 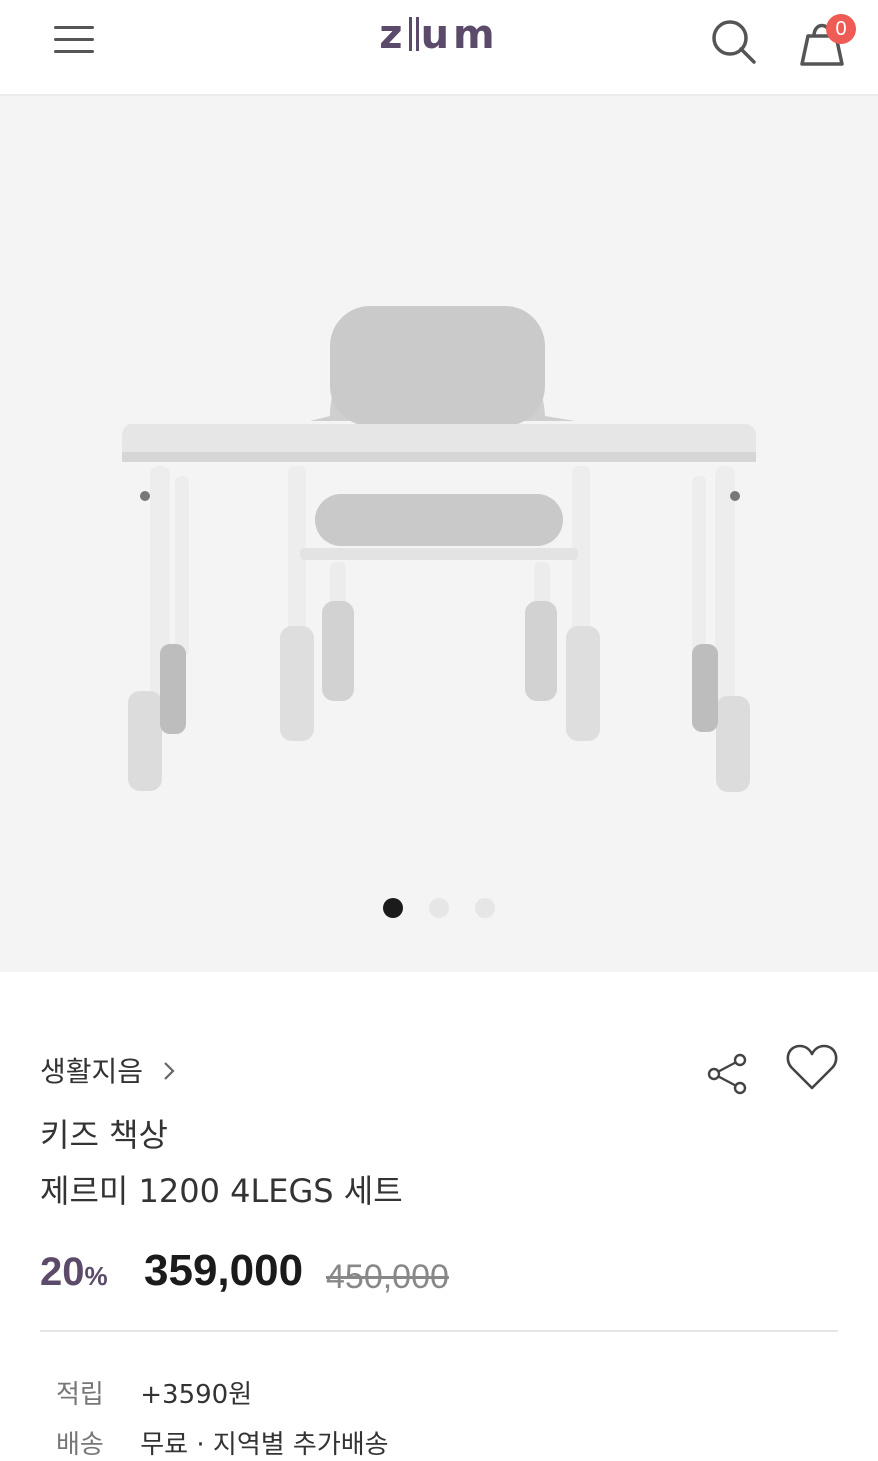 I want to click on sale-price: 359,000, so click(x=224, y=1270).